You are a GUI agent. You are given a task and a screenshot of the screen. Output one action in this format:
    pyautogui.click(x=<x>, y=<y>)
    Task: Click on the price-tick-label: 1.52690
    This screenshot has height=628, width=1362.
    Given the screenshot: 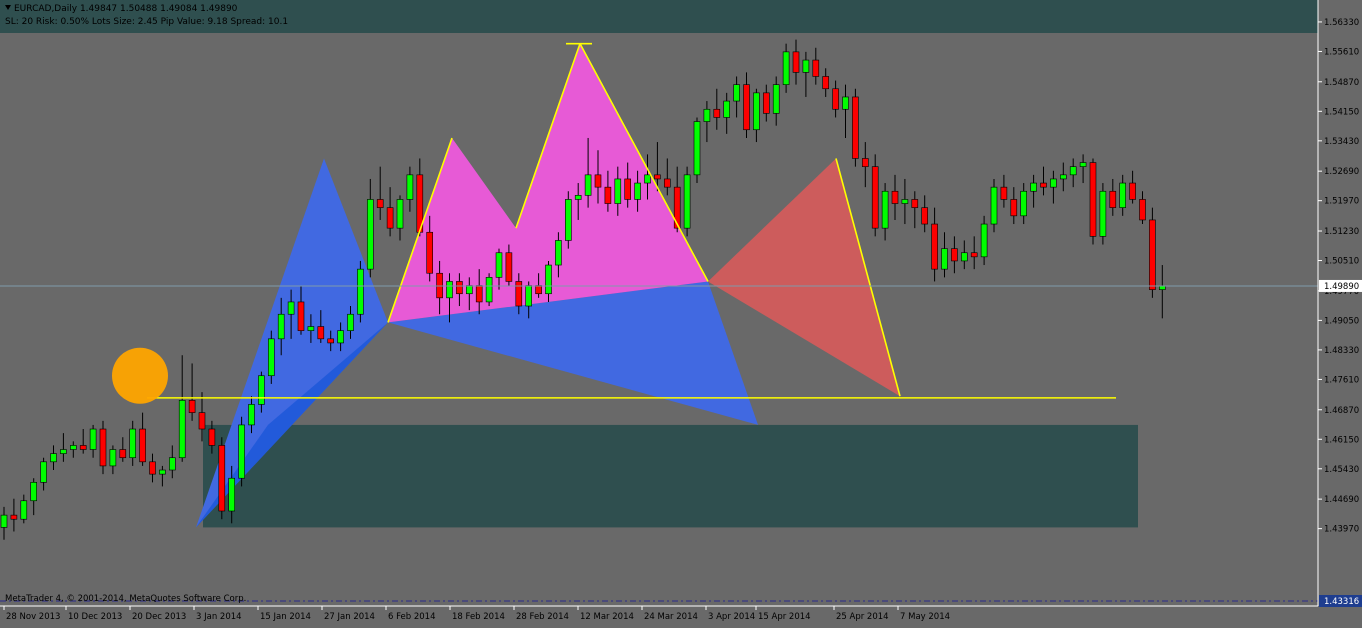 What is the action you would take?
    pyautogui.click(x=1341, y=172)
    